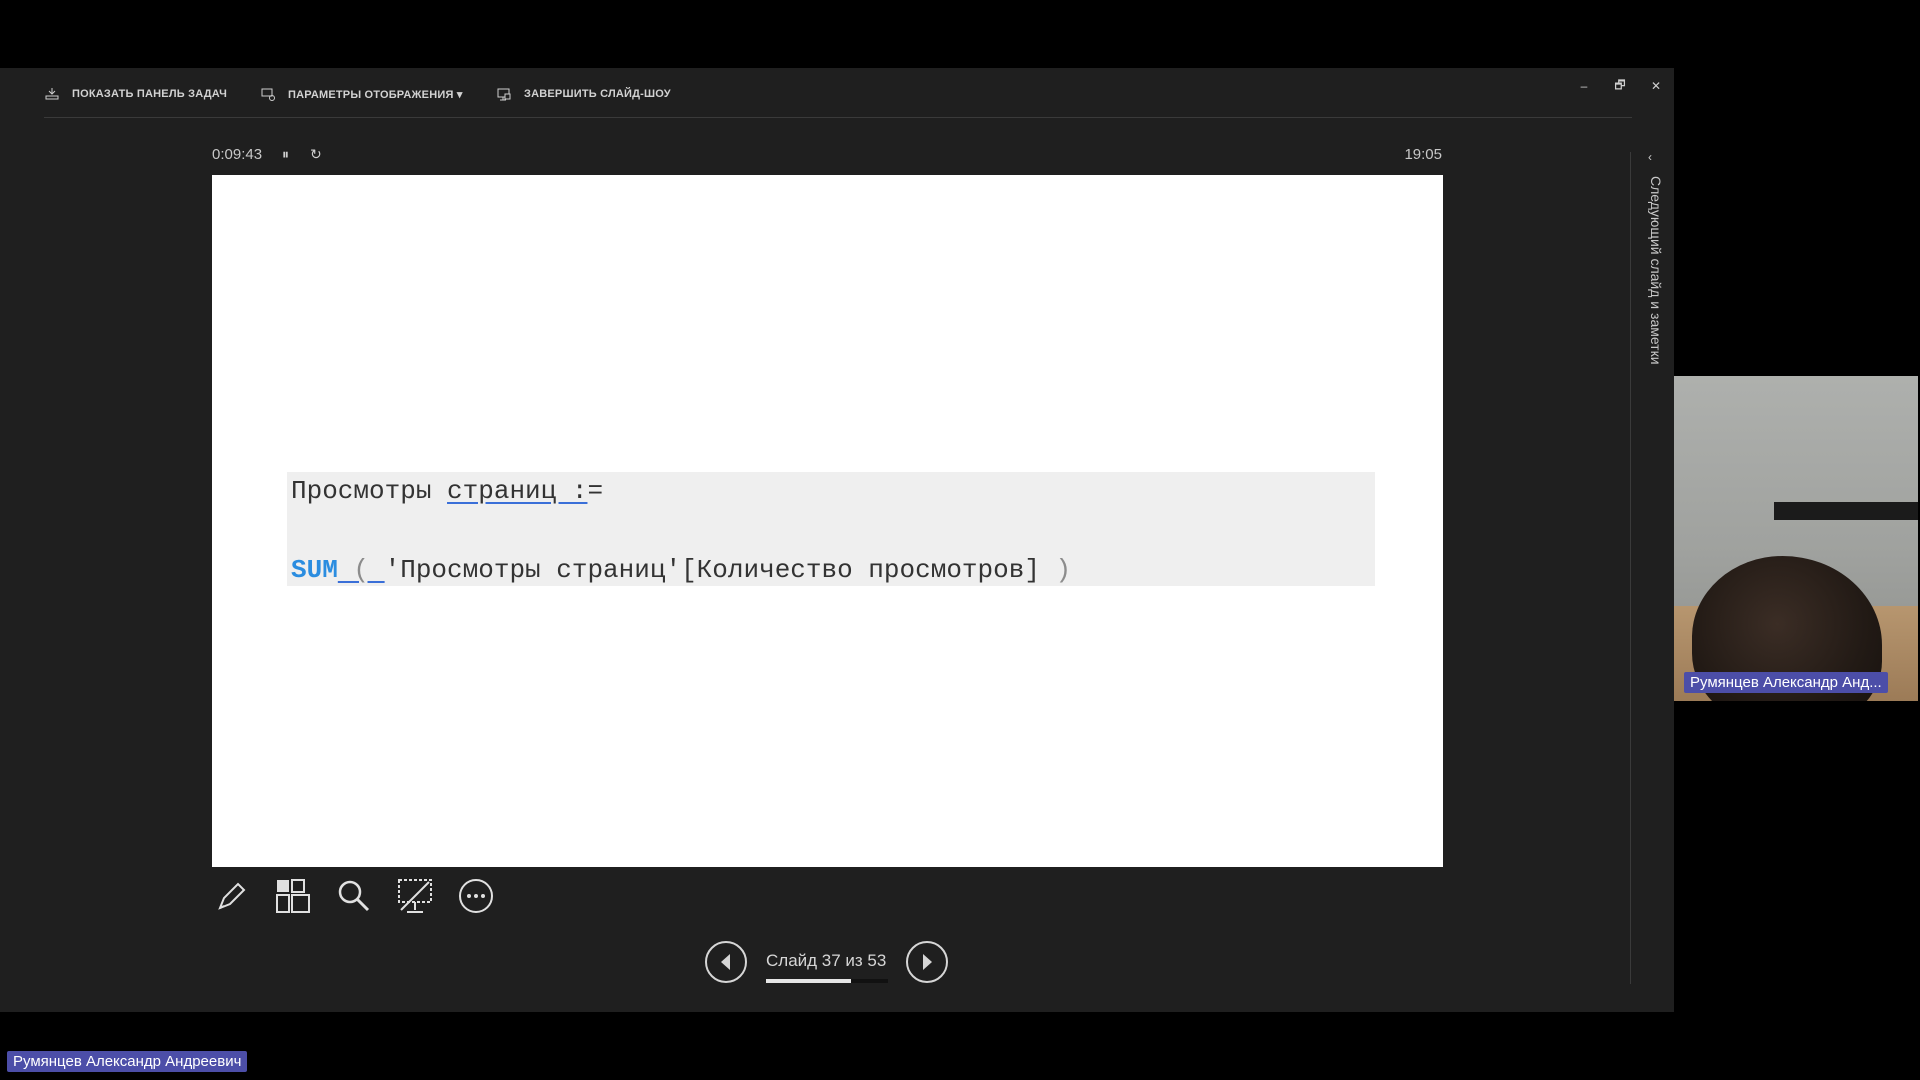 This screenshot has width=1920, height=1080. Describe the element at coordinates (504, 94) in the screenshot. I see `end-slideshow-icon` at that location.